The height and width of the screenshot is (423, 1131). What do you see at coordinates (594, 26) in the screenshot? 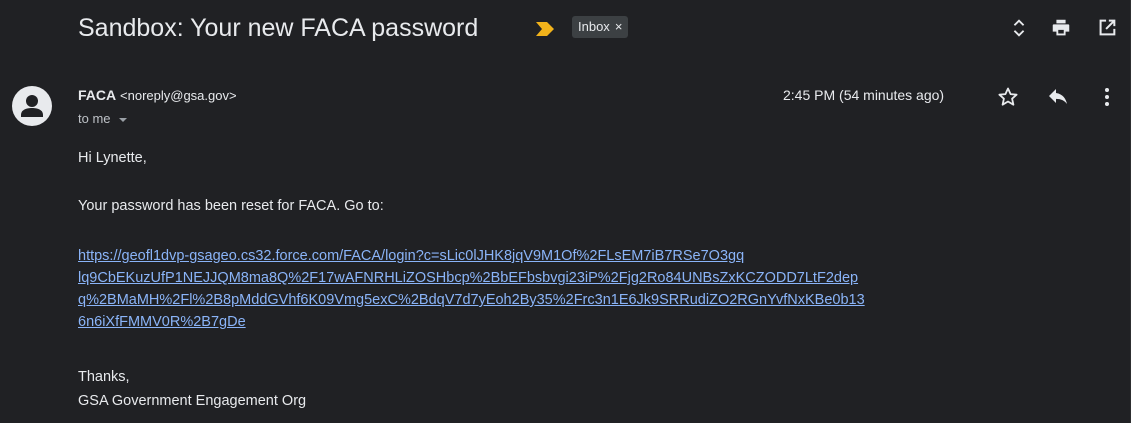
I see `label-chip-text: Inbox` at bounding box center [594, 26].